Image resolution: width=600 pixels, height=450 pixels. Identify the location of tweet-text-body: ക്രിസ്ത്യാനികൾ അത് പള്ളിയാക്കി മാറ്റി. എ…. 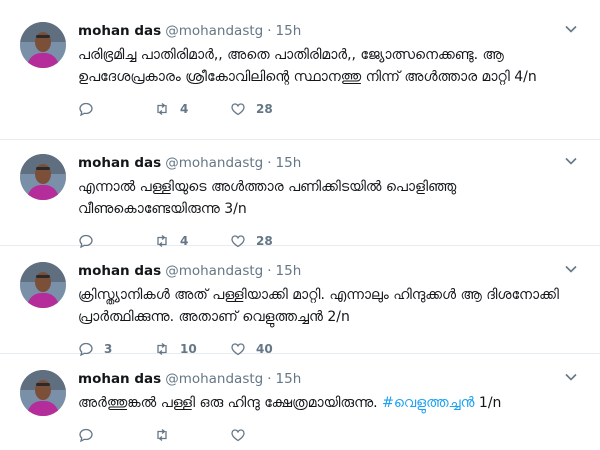
(318, 306).